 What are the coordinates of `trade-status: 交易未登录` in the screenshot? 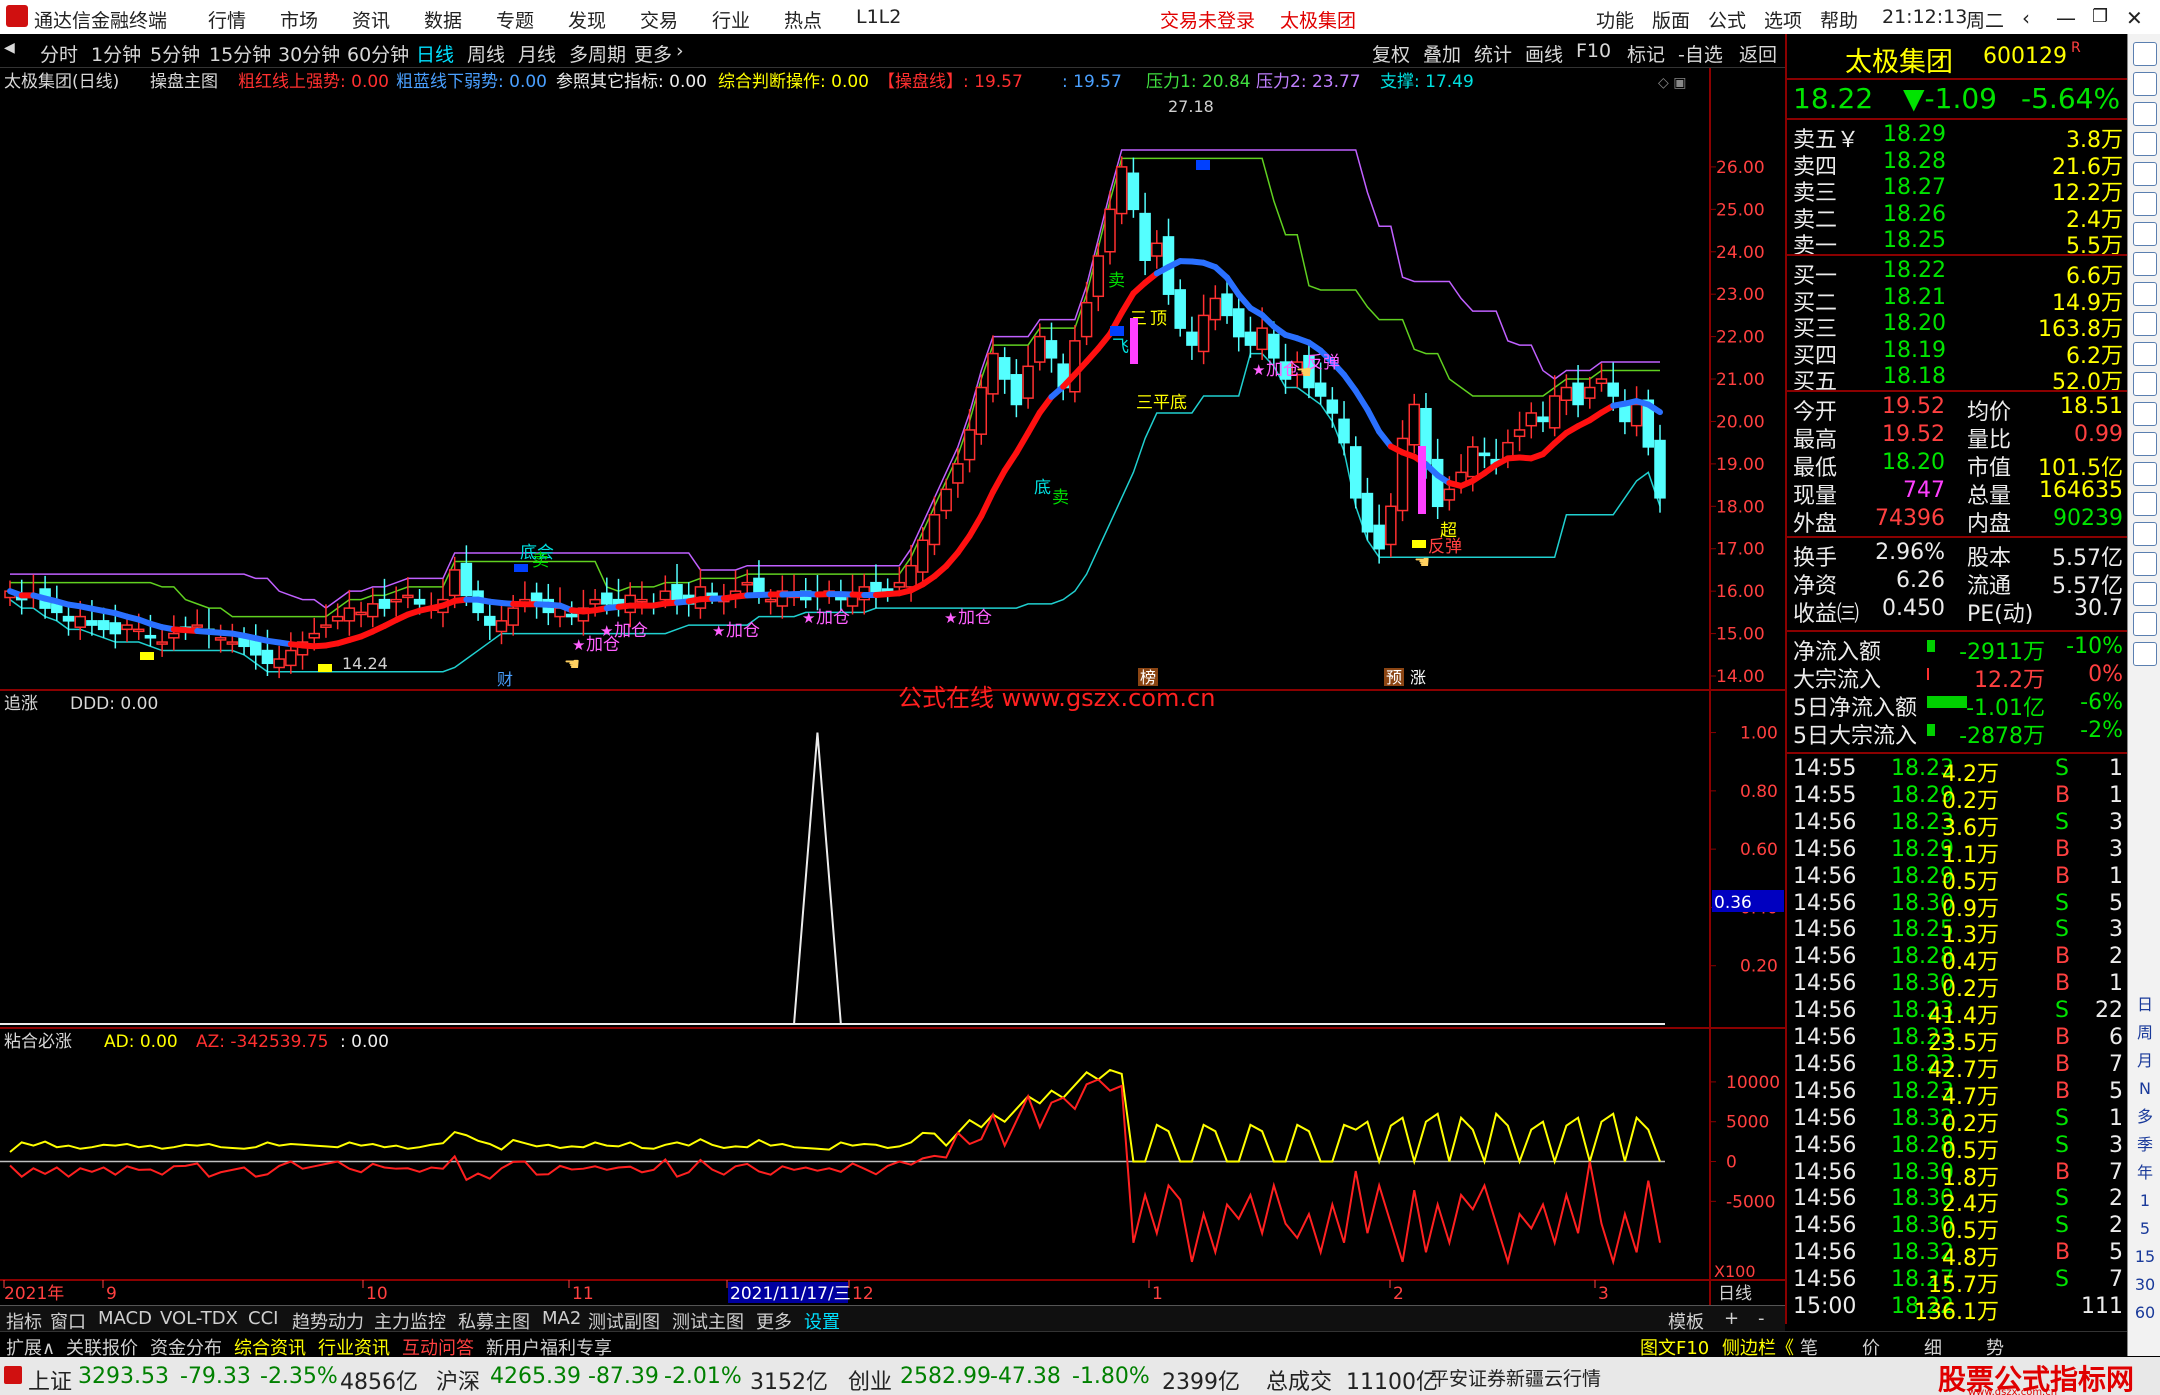 It's located at (1207, 19).